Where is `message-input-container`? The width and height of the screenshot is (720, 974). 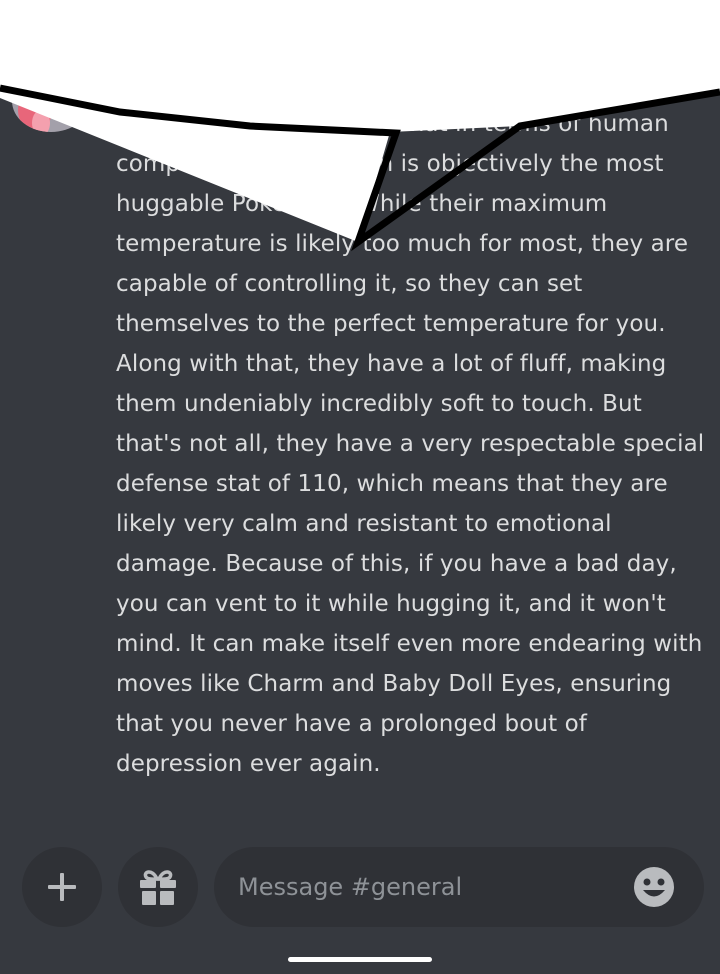
message-input-container is located at coordinates (459, 887).